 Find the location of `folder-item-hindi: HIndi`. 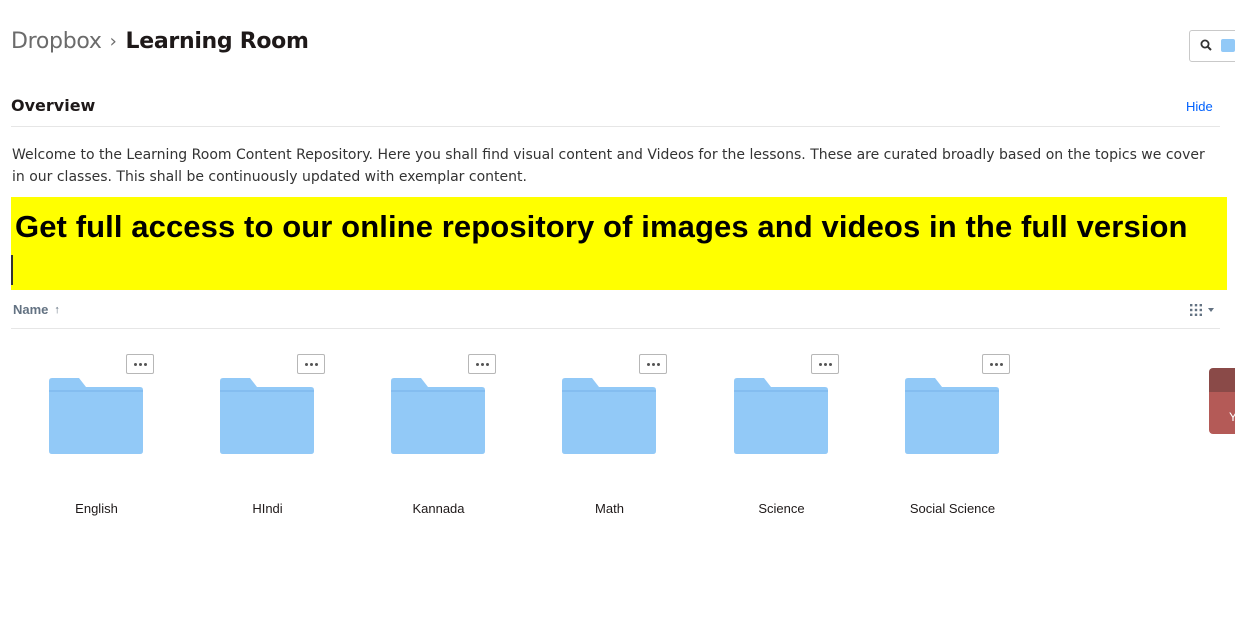

folder-item-hindi: HIndi is located at coordinates (267, 437).